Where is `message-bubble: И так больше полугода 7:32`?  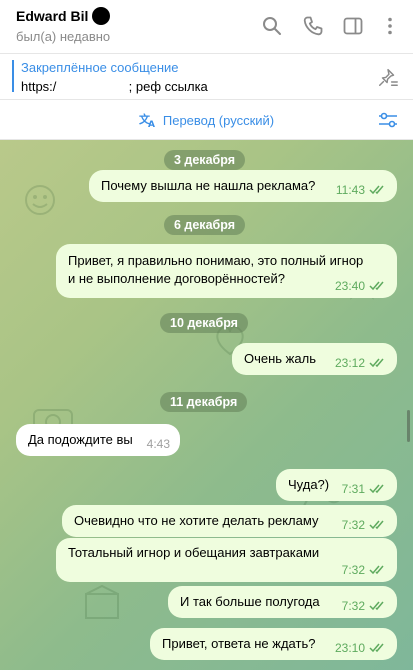
message-bubble: И так больше полугода 7:32 is located at coordinates (282, 602).